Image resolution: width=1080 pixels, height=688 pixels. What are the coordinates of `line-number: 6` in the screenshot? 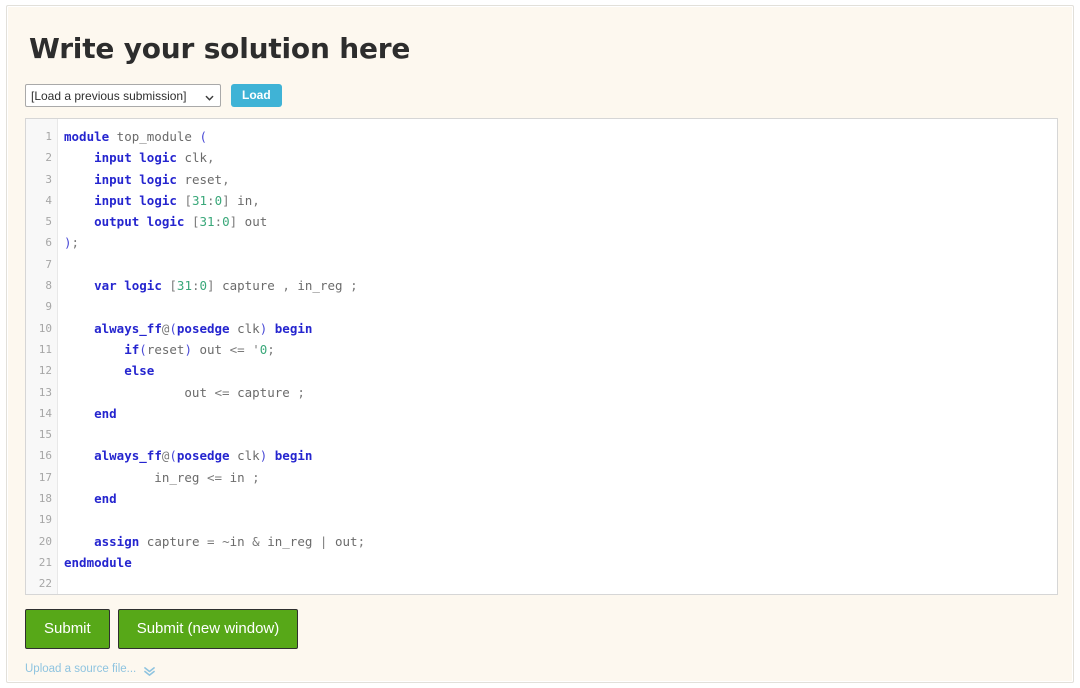 It's located at (48, 243).